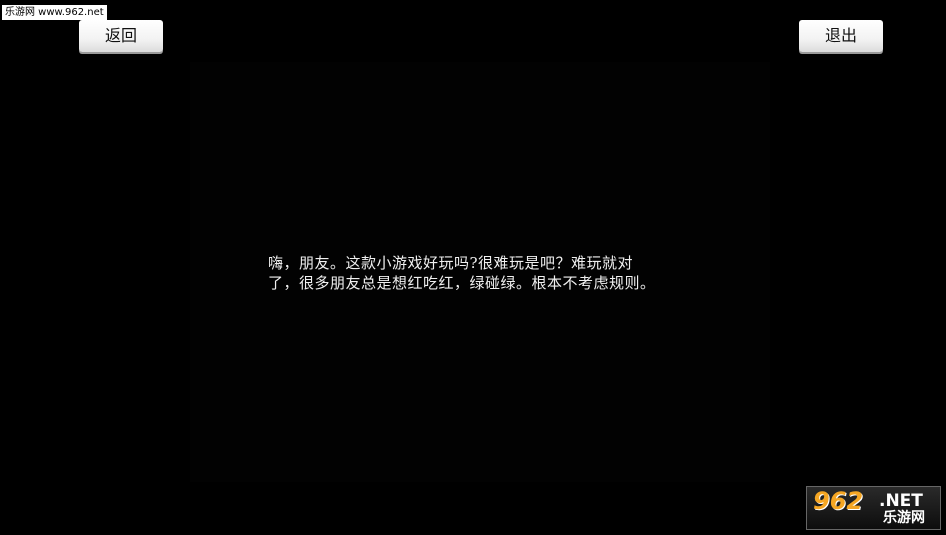 This screenshot has height=535, width=946. I want to click on watermark-label: 乐游网 www.962.net, so click(54, 12).